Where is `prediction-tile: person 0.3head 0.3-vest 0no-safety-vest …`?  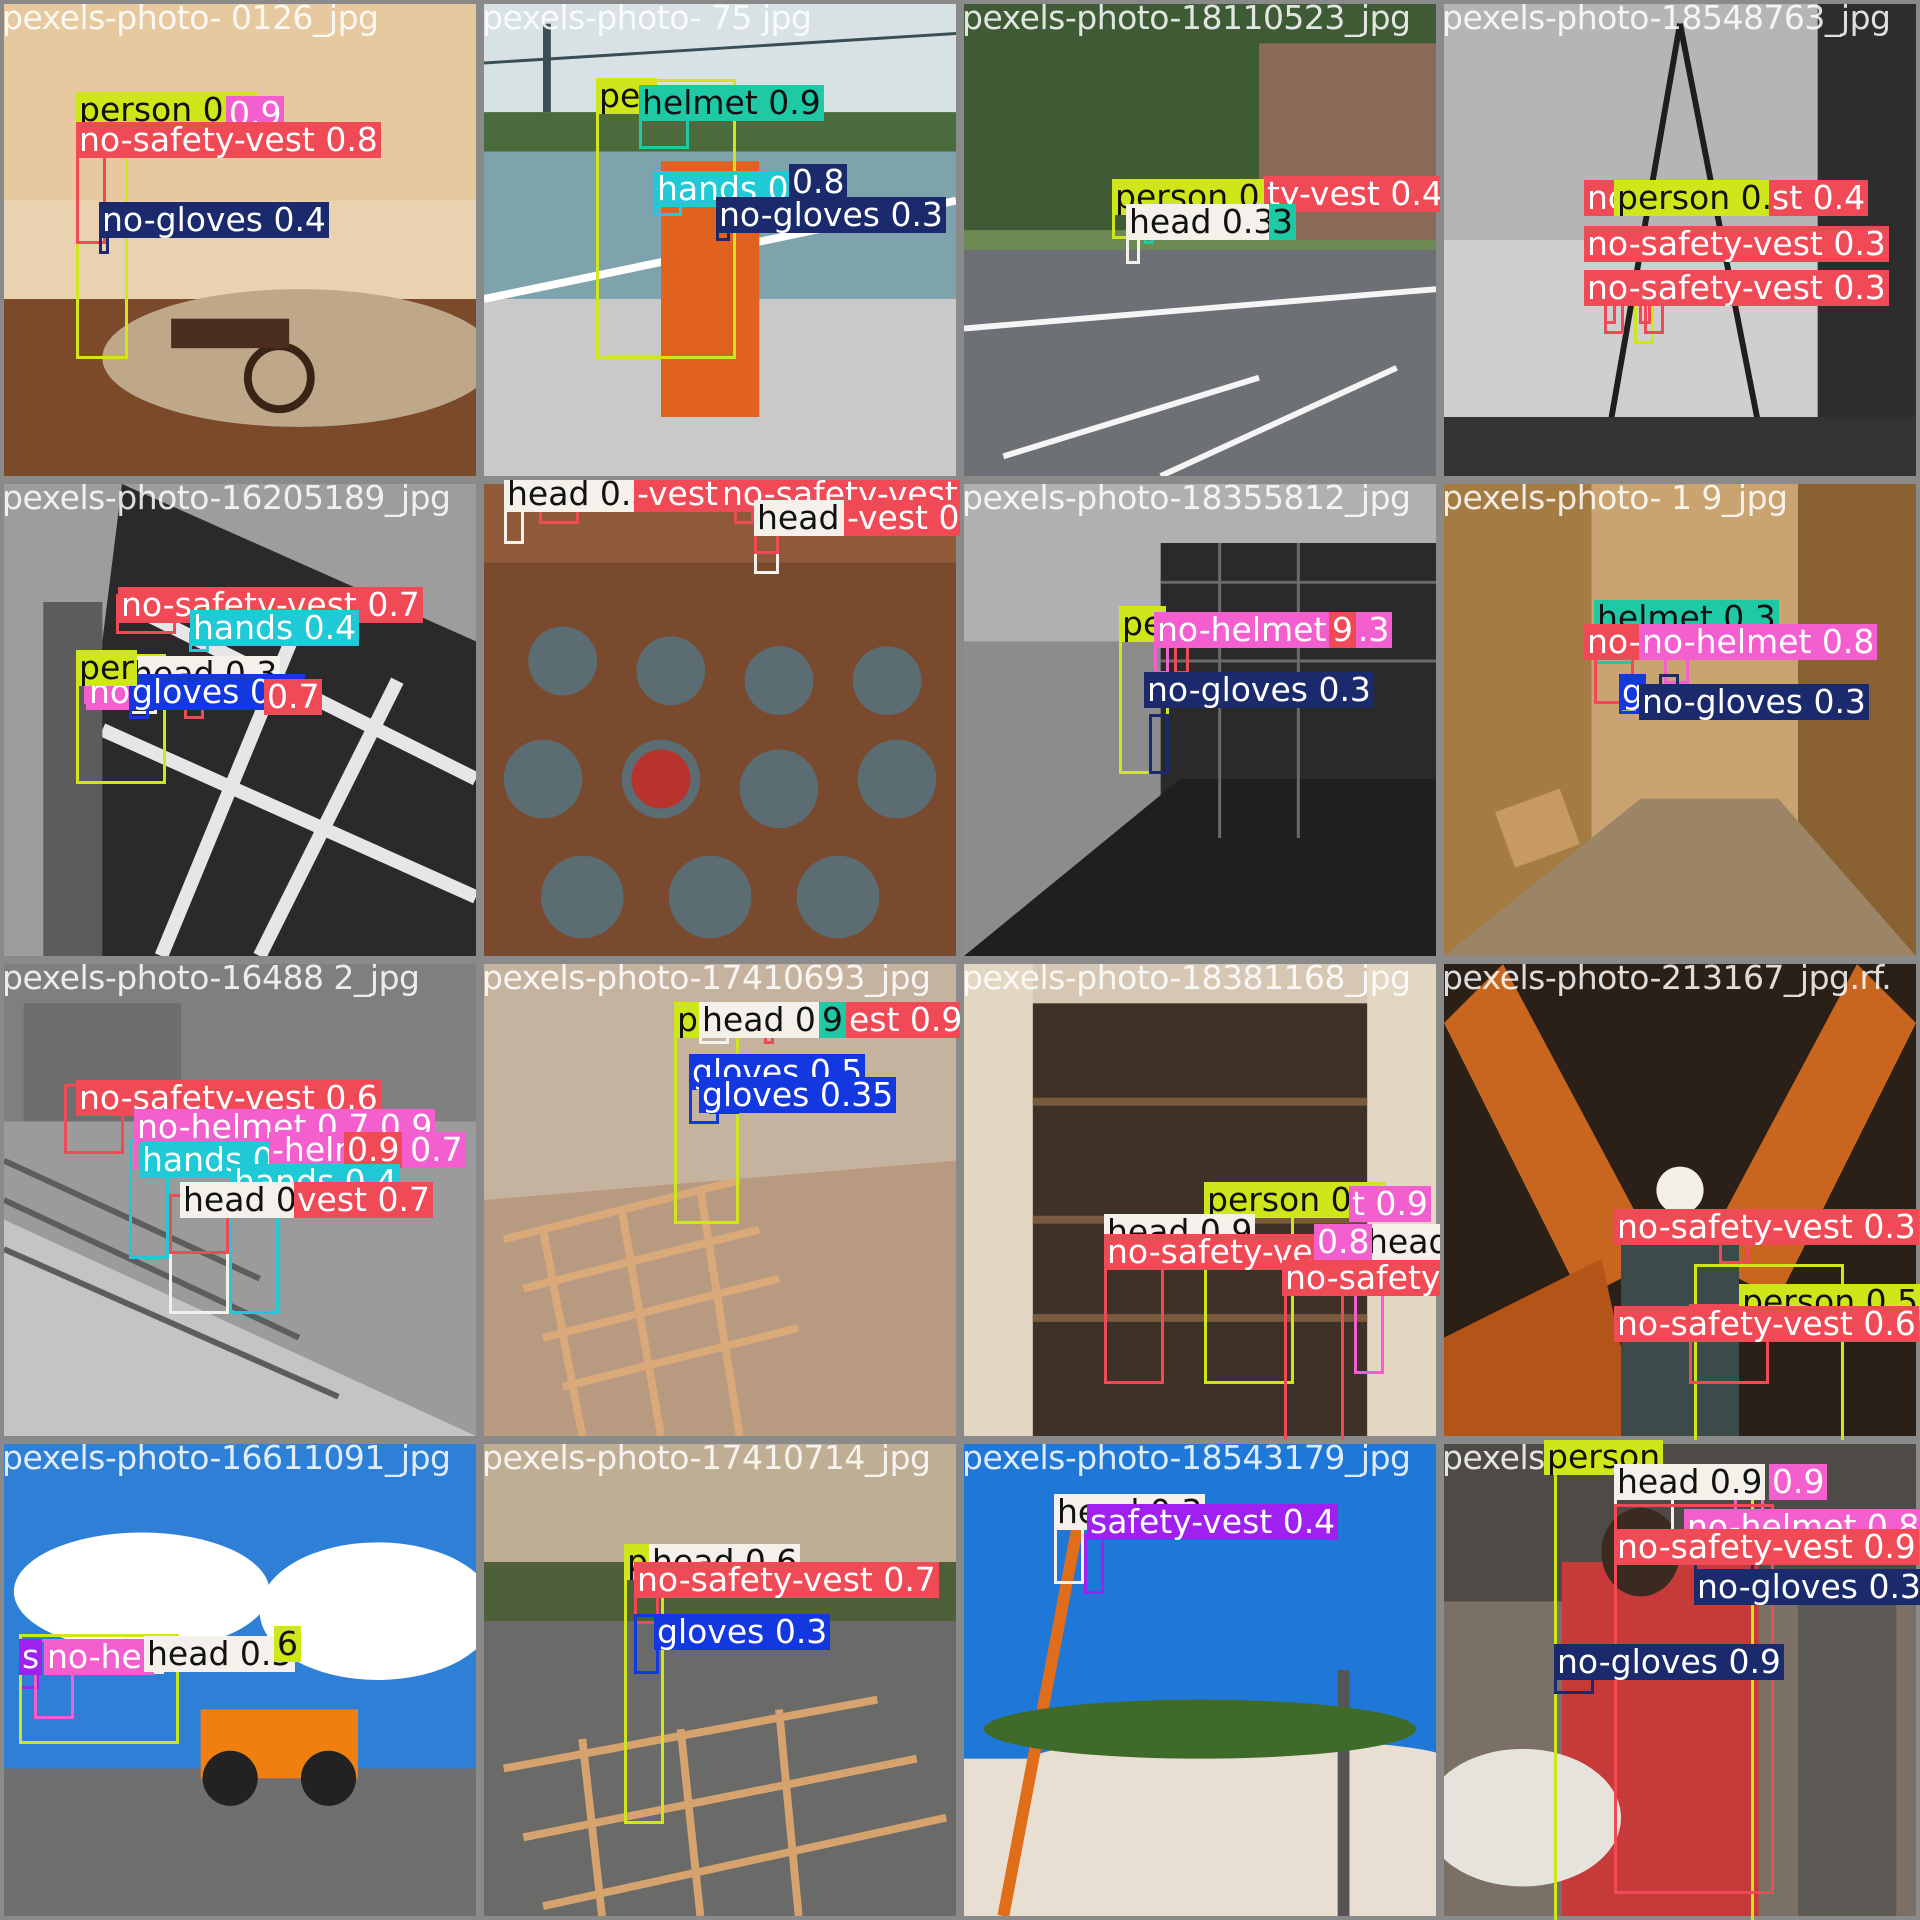 prediction-tile: person 0.3head 0.3-vest 0no-safety-vest … is located at coordinates (720, 720).